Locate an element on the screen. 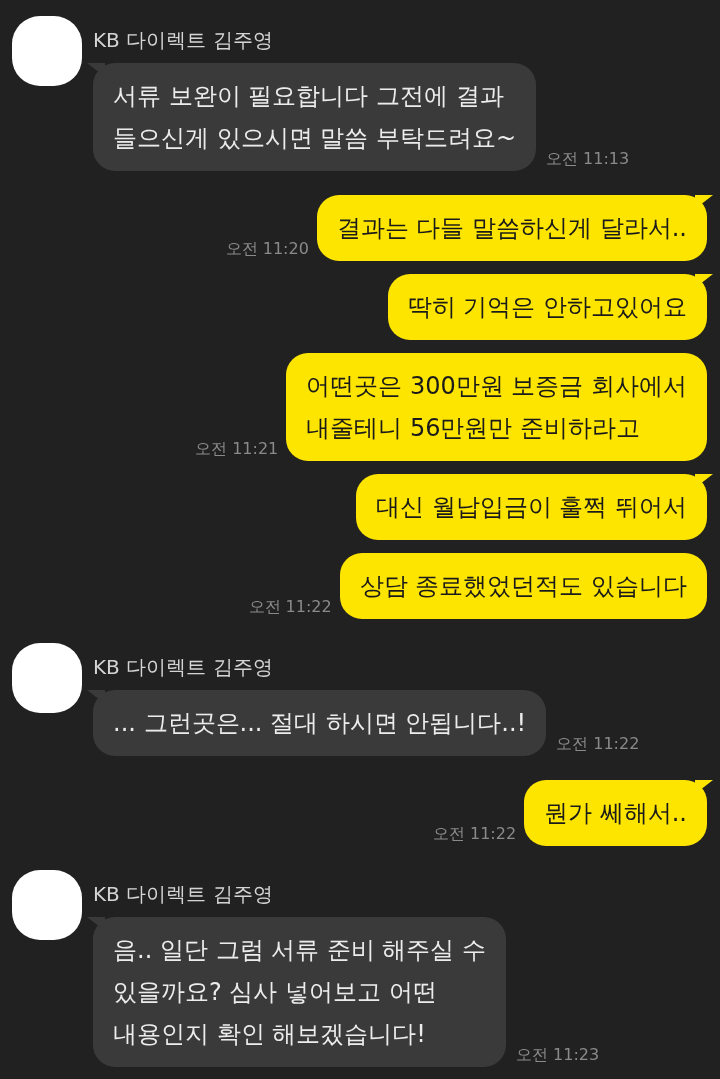 Image resolution: width=720 pixels, height=1079 pixels. message-bubble: ... 그런곳은... 절대 하시면 안됩니다..! is located at coordinates (317, 723).